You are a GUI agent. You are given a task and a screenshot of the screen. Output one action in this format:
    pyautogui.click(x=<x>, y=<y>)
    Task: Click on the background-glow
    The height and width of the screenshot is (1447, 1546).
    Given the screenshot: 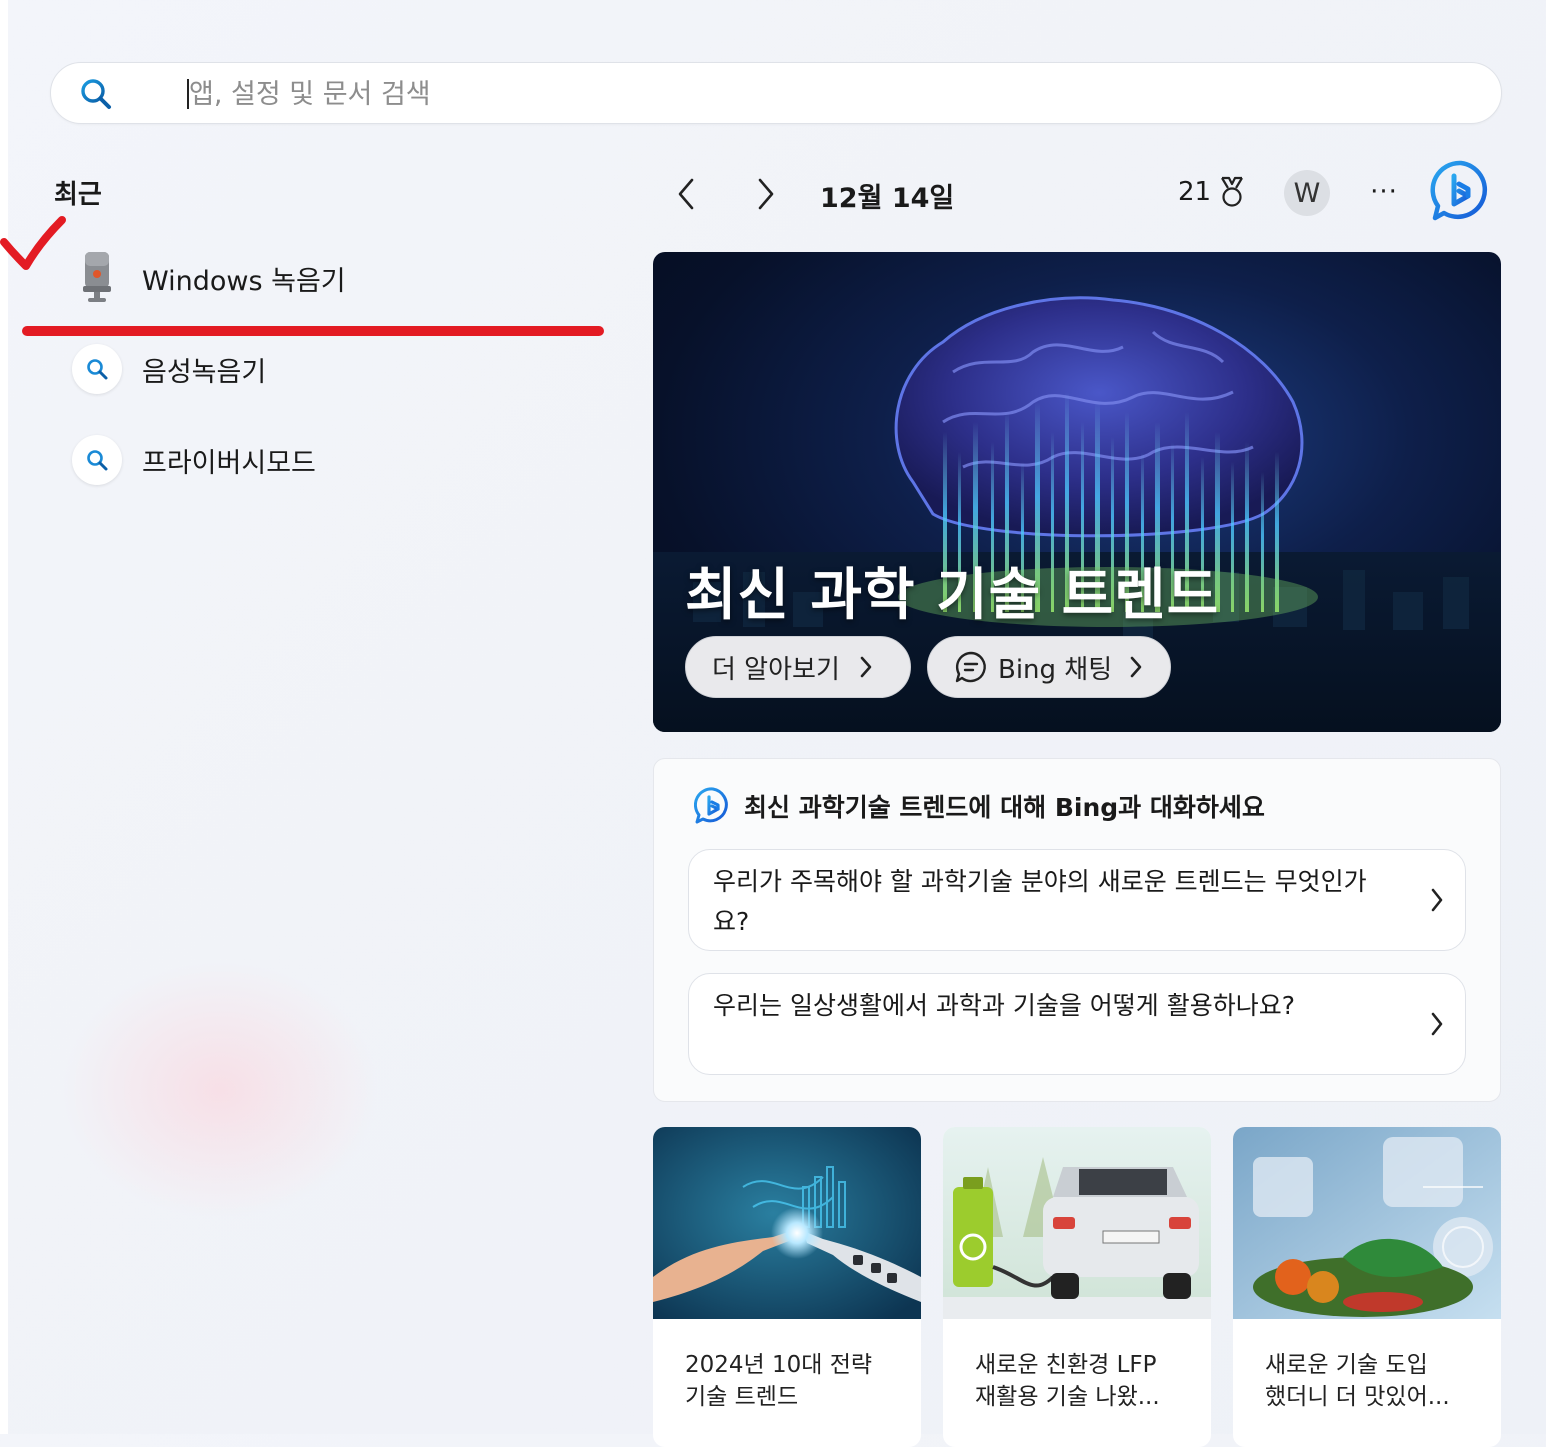 What is the action you would take?
    pyautogui.click(x=220, y=1090)
    